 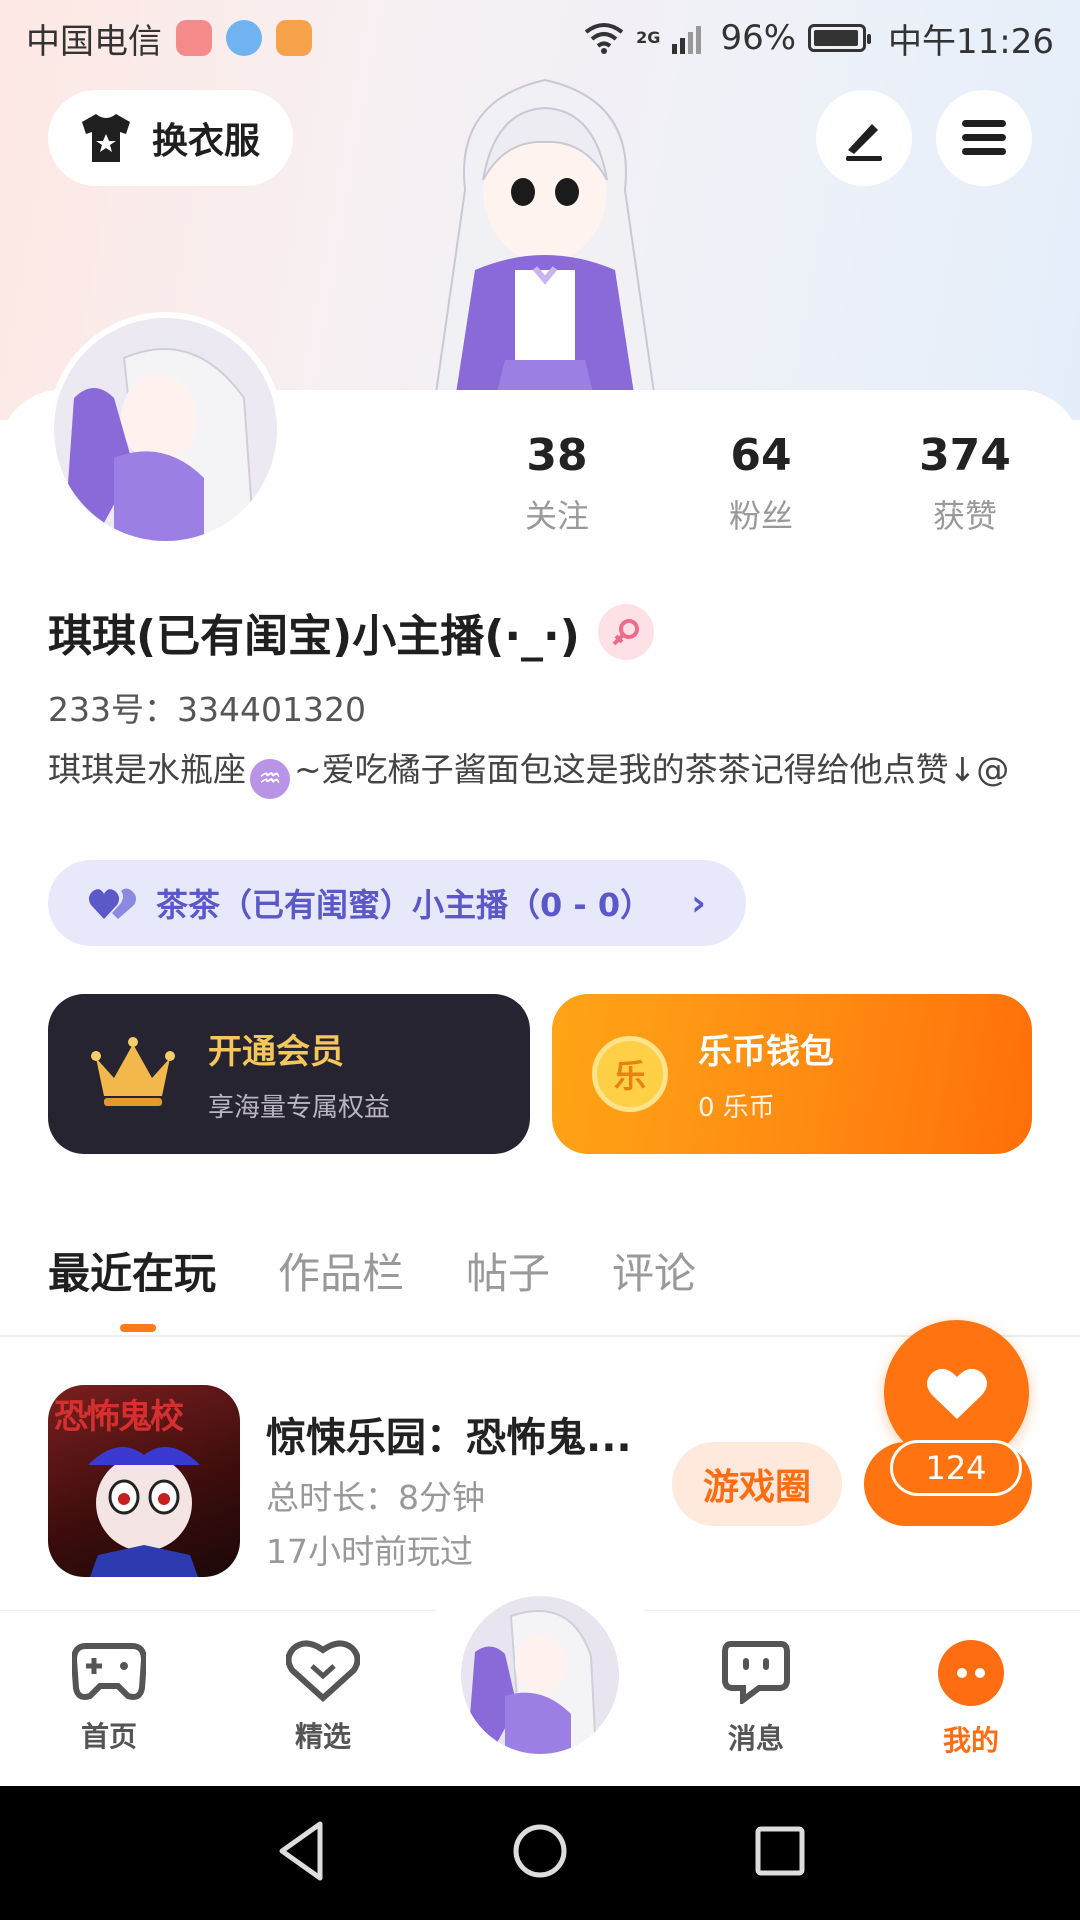 What do you see at coordinates (276, 1052) in the screenshot?
I see `vip-title: 开通会员` at bounding box center [276, 1052].